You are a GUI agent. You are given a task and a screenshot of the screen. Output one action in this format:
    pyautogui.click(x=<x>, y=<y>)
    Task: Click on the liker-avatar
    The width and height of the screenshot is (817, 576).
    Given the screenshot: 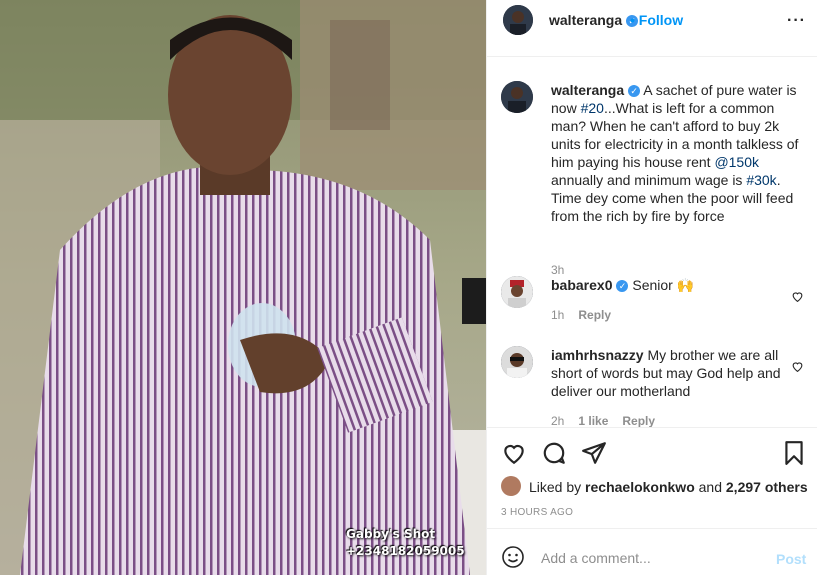 What is the action you would take?
    pyautogui.click(x=511, y=486)
    